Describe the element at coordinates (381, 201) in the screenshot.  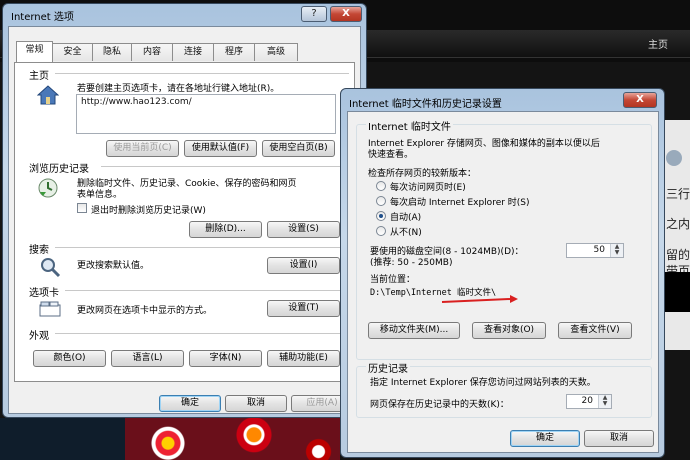
I see `radio-every-start` at that location.